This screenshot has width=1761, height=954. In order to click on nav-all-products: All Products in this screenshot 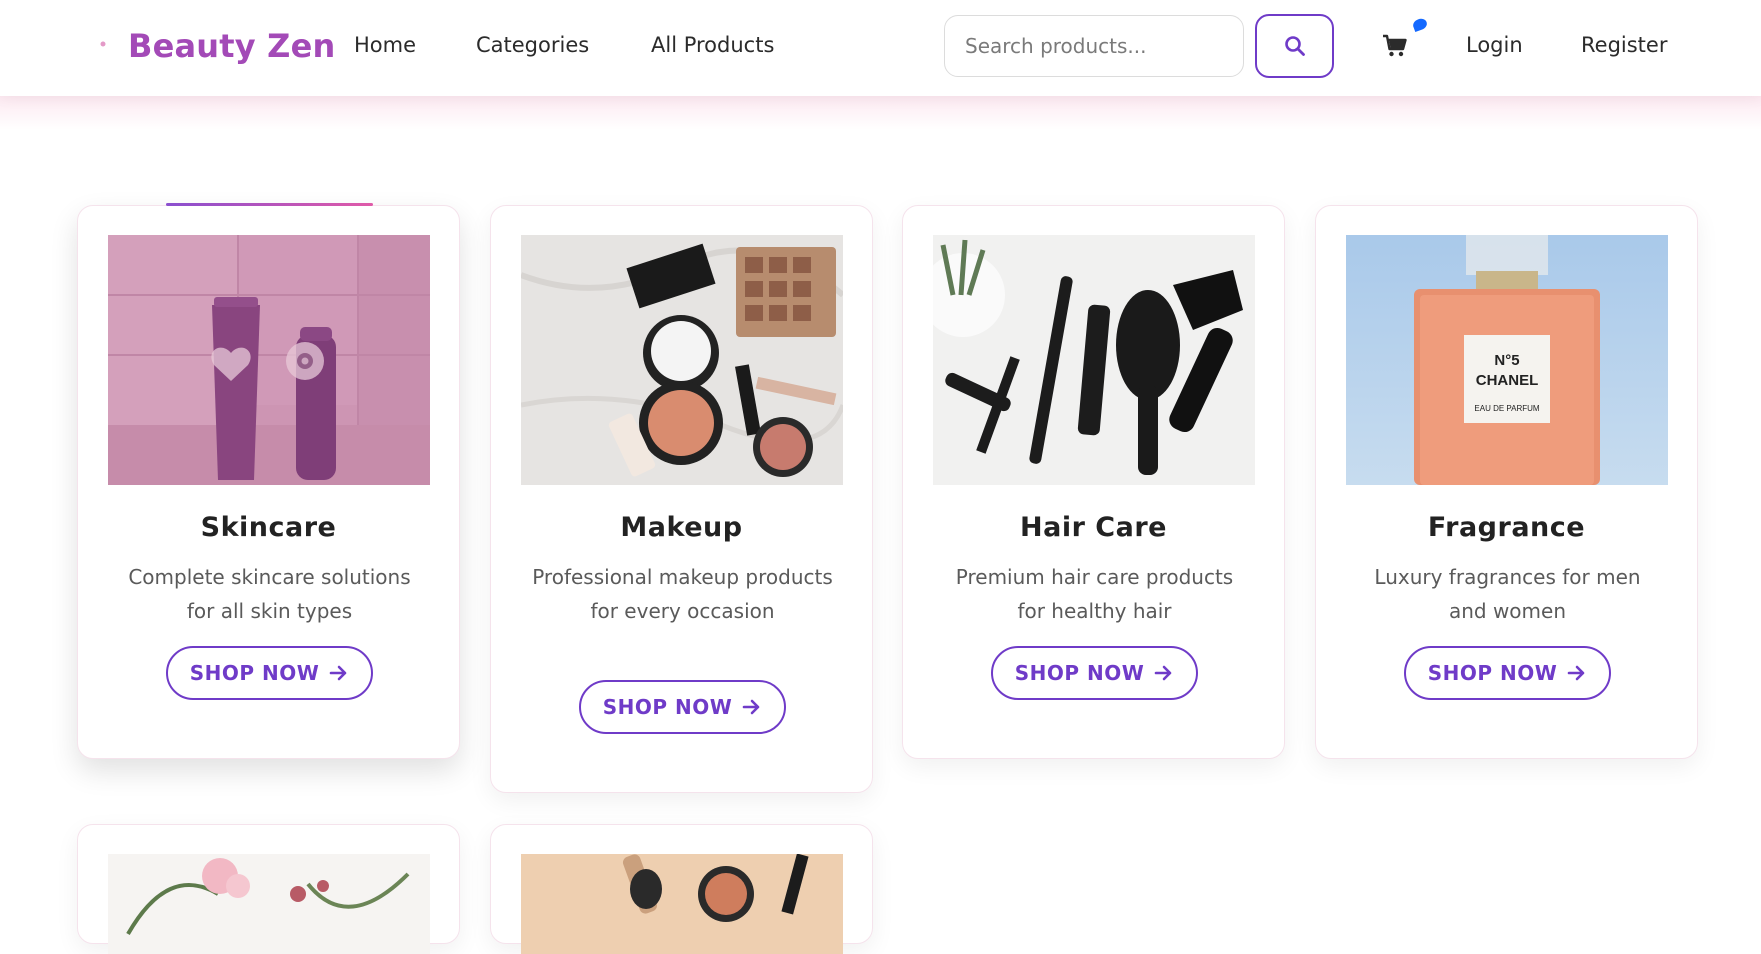, I will do `click(712, 45)`.